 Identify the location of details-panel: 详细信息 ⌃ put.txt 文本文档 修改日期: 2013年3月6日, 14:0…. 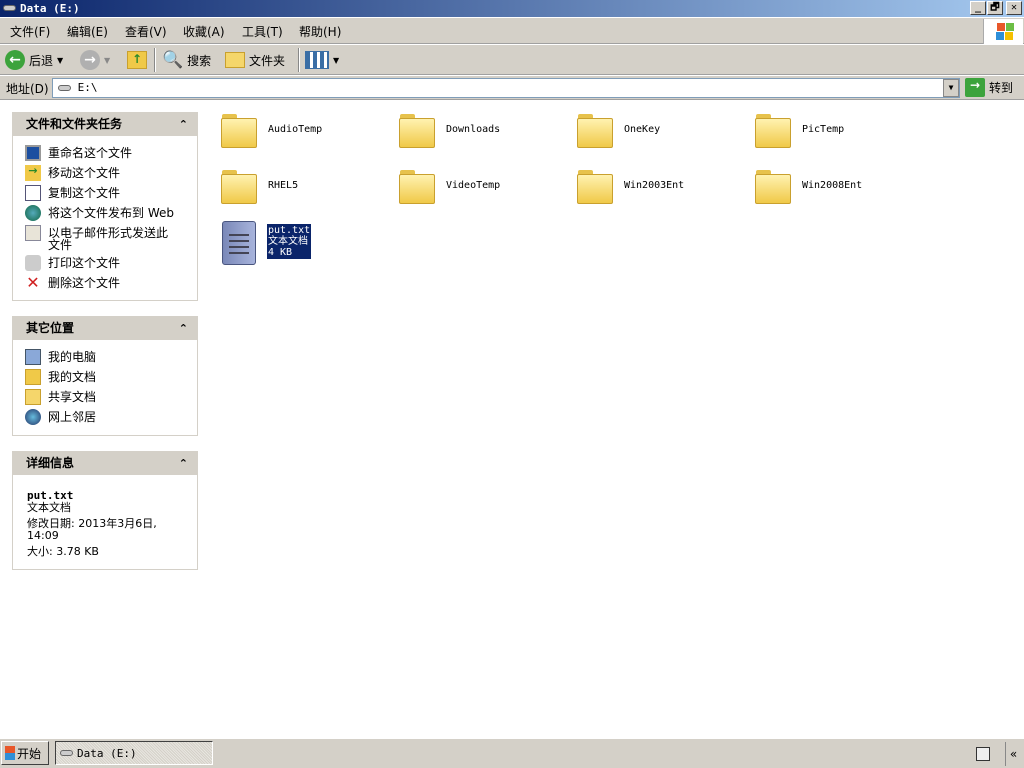
(105, 510).